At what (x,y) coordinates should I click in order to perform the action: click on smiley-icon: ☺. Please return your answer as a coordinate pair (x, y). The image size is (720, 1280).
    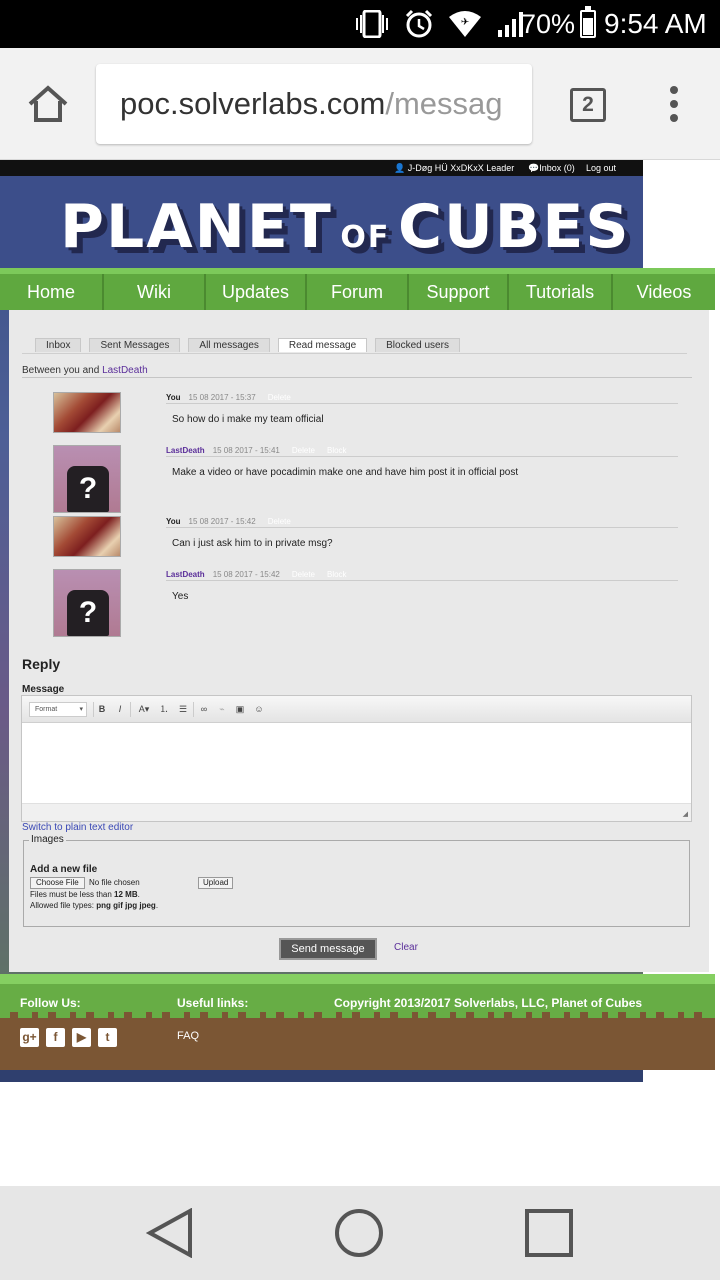
    Looking at the image, I should click on (259, 709).